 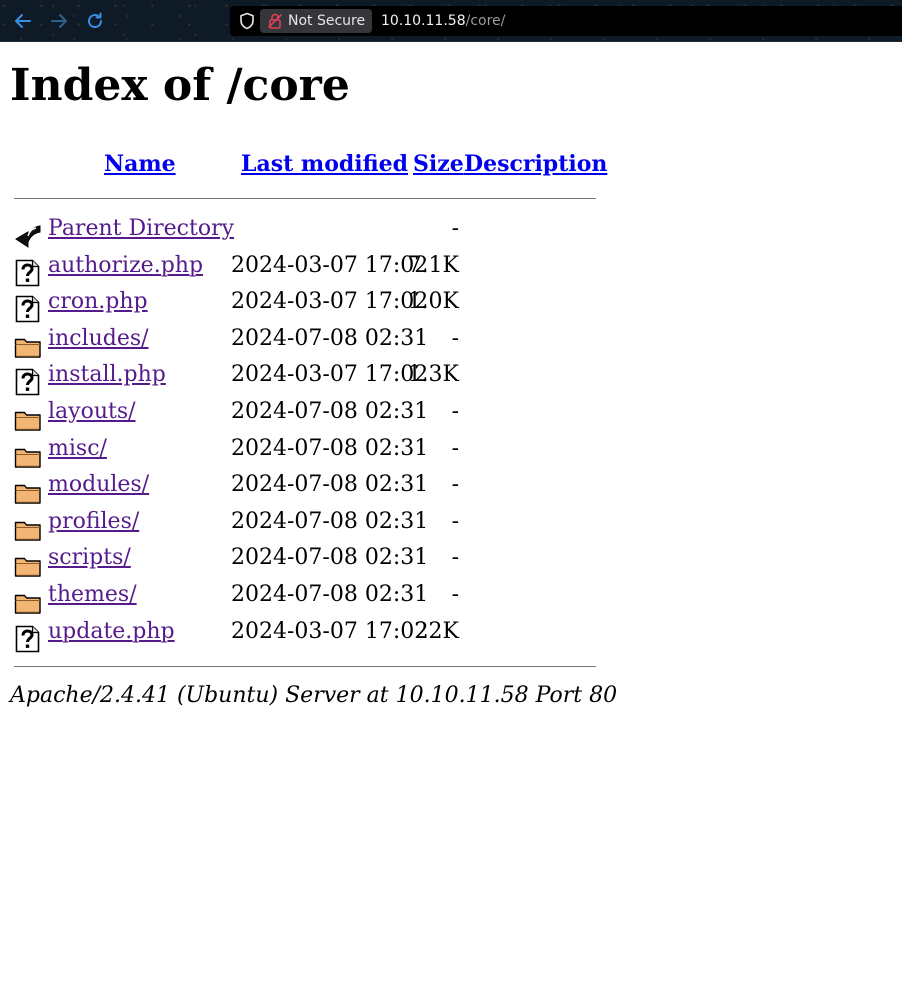 What do you see at coordinates (180, 85) in the screenshot?
I see `page-title: Index of /core` at bounding box center [180, 85].